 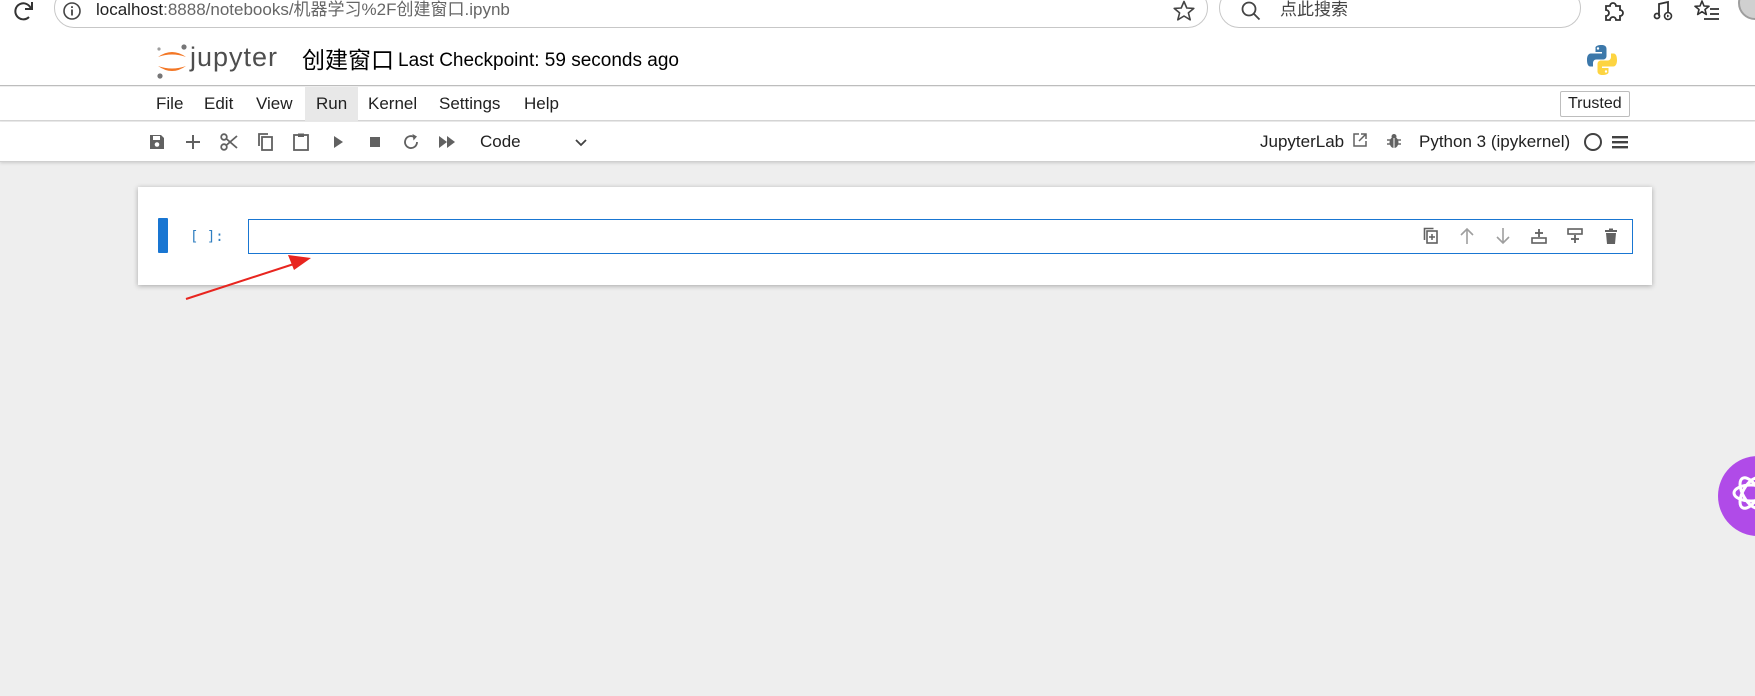 I want to click on cell-type-select: Code, so click(x=533, y=142).